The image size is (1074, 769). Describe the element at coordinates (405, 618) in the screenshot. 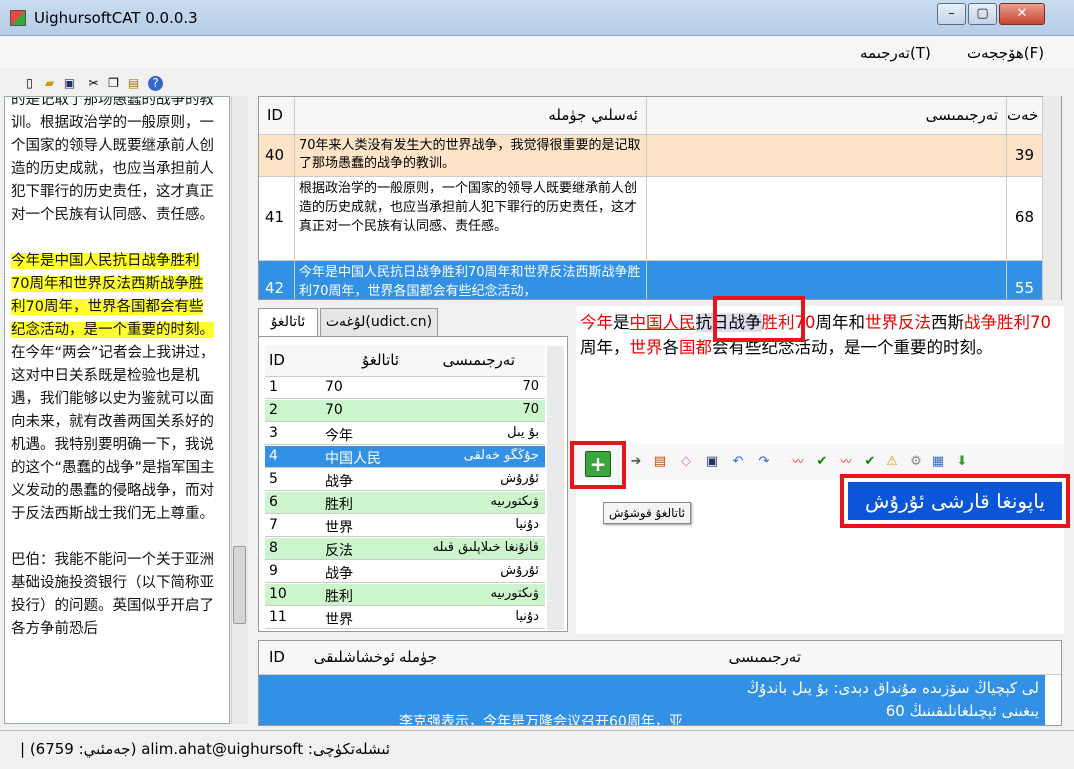

I see `glossary-row: 11 世界 دۇنيا` at that location.